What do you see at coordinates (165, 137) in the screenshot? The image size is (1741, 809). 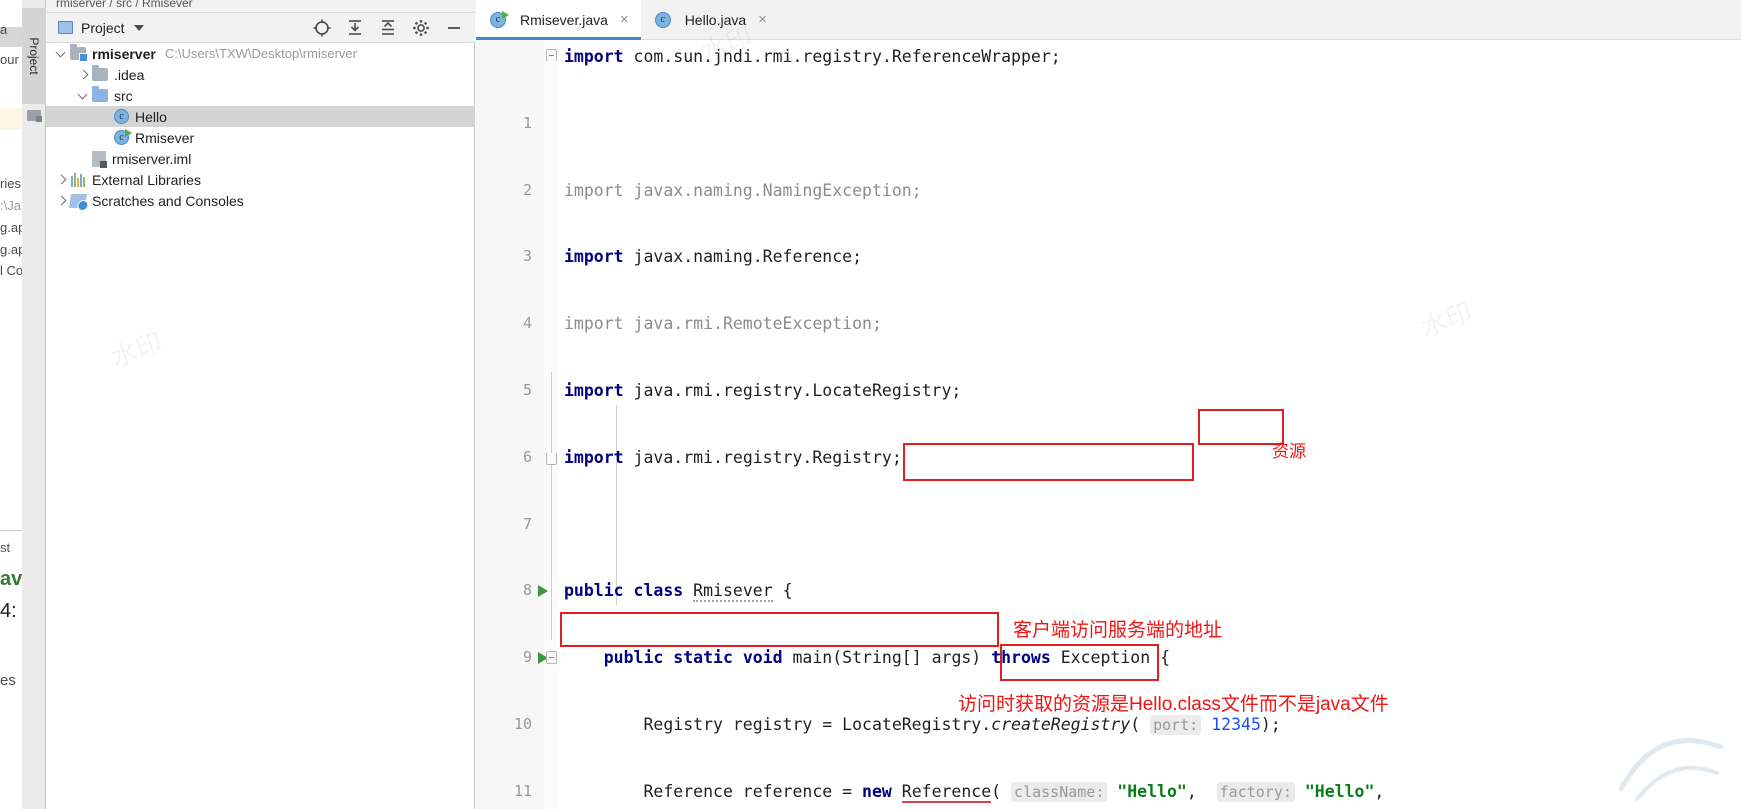 I see `tree-node-label: Rmisever` at bounding box center [165, 137].